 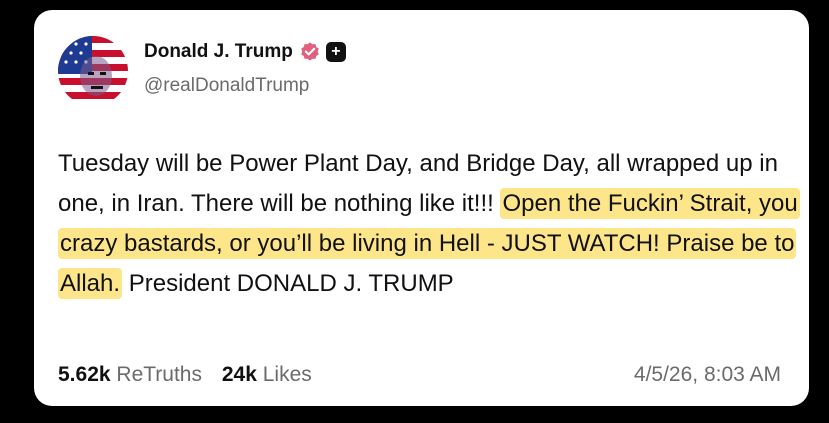 I want to click on plus-badge-icon: +, so click(x=335, y=52).